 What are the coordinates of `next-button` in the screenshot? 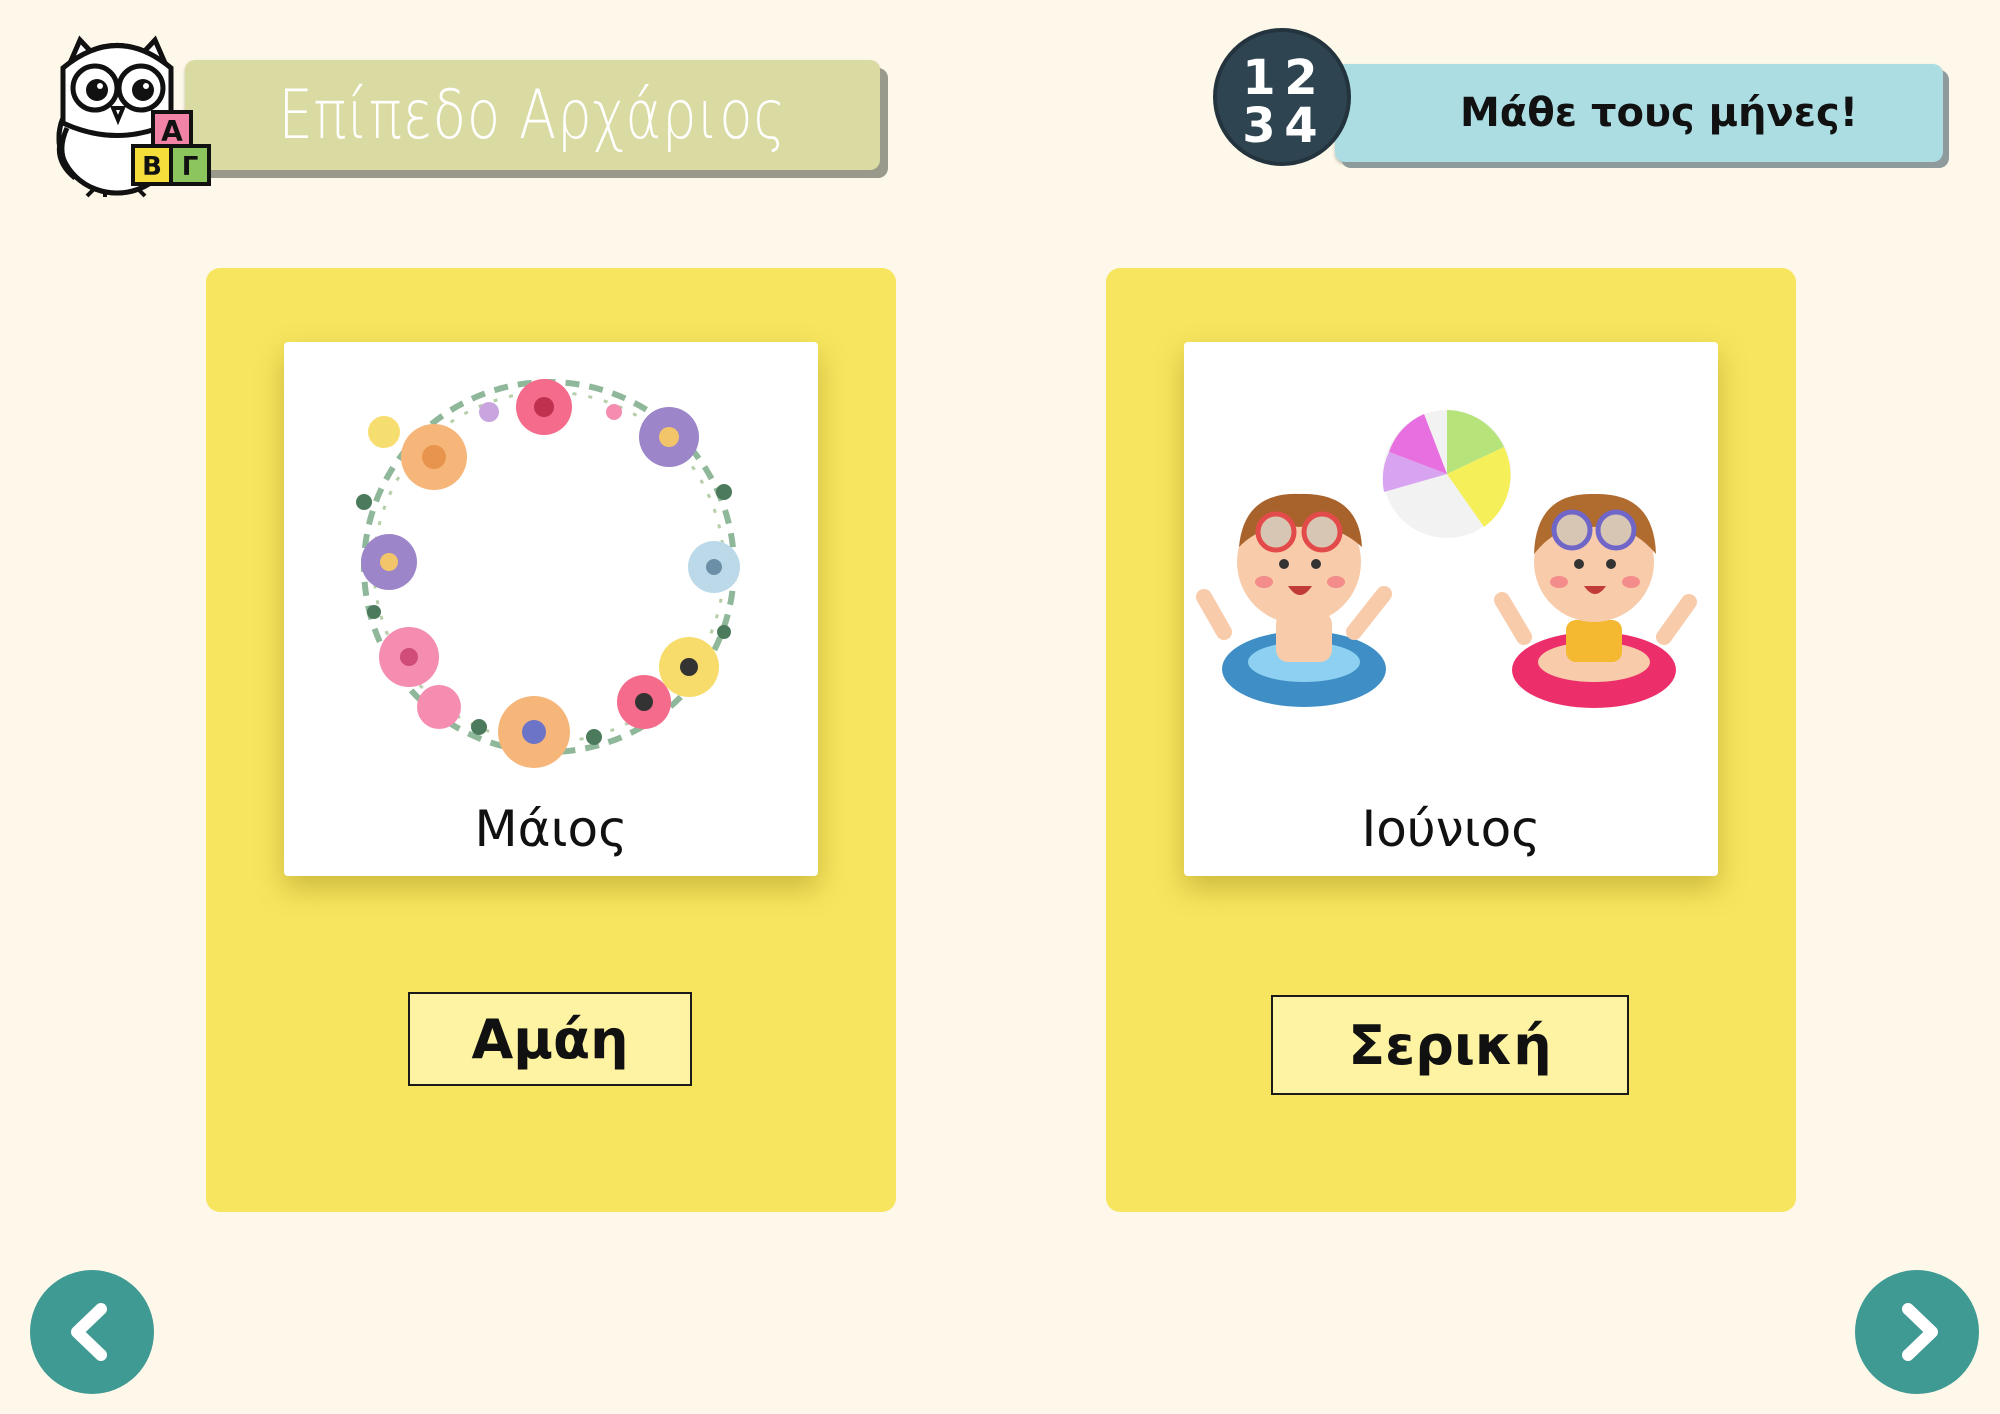 It's located at (1917, 1332).